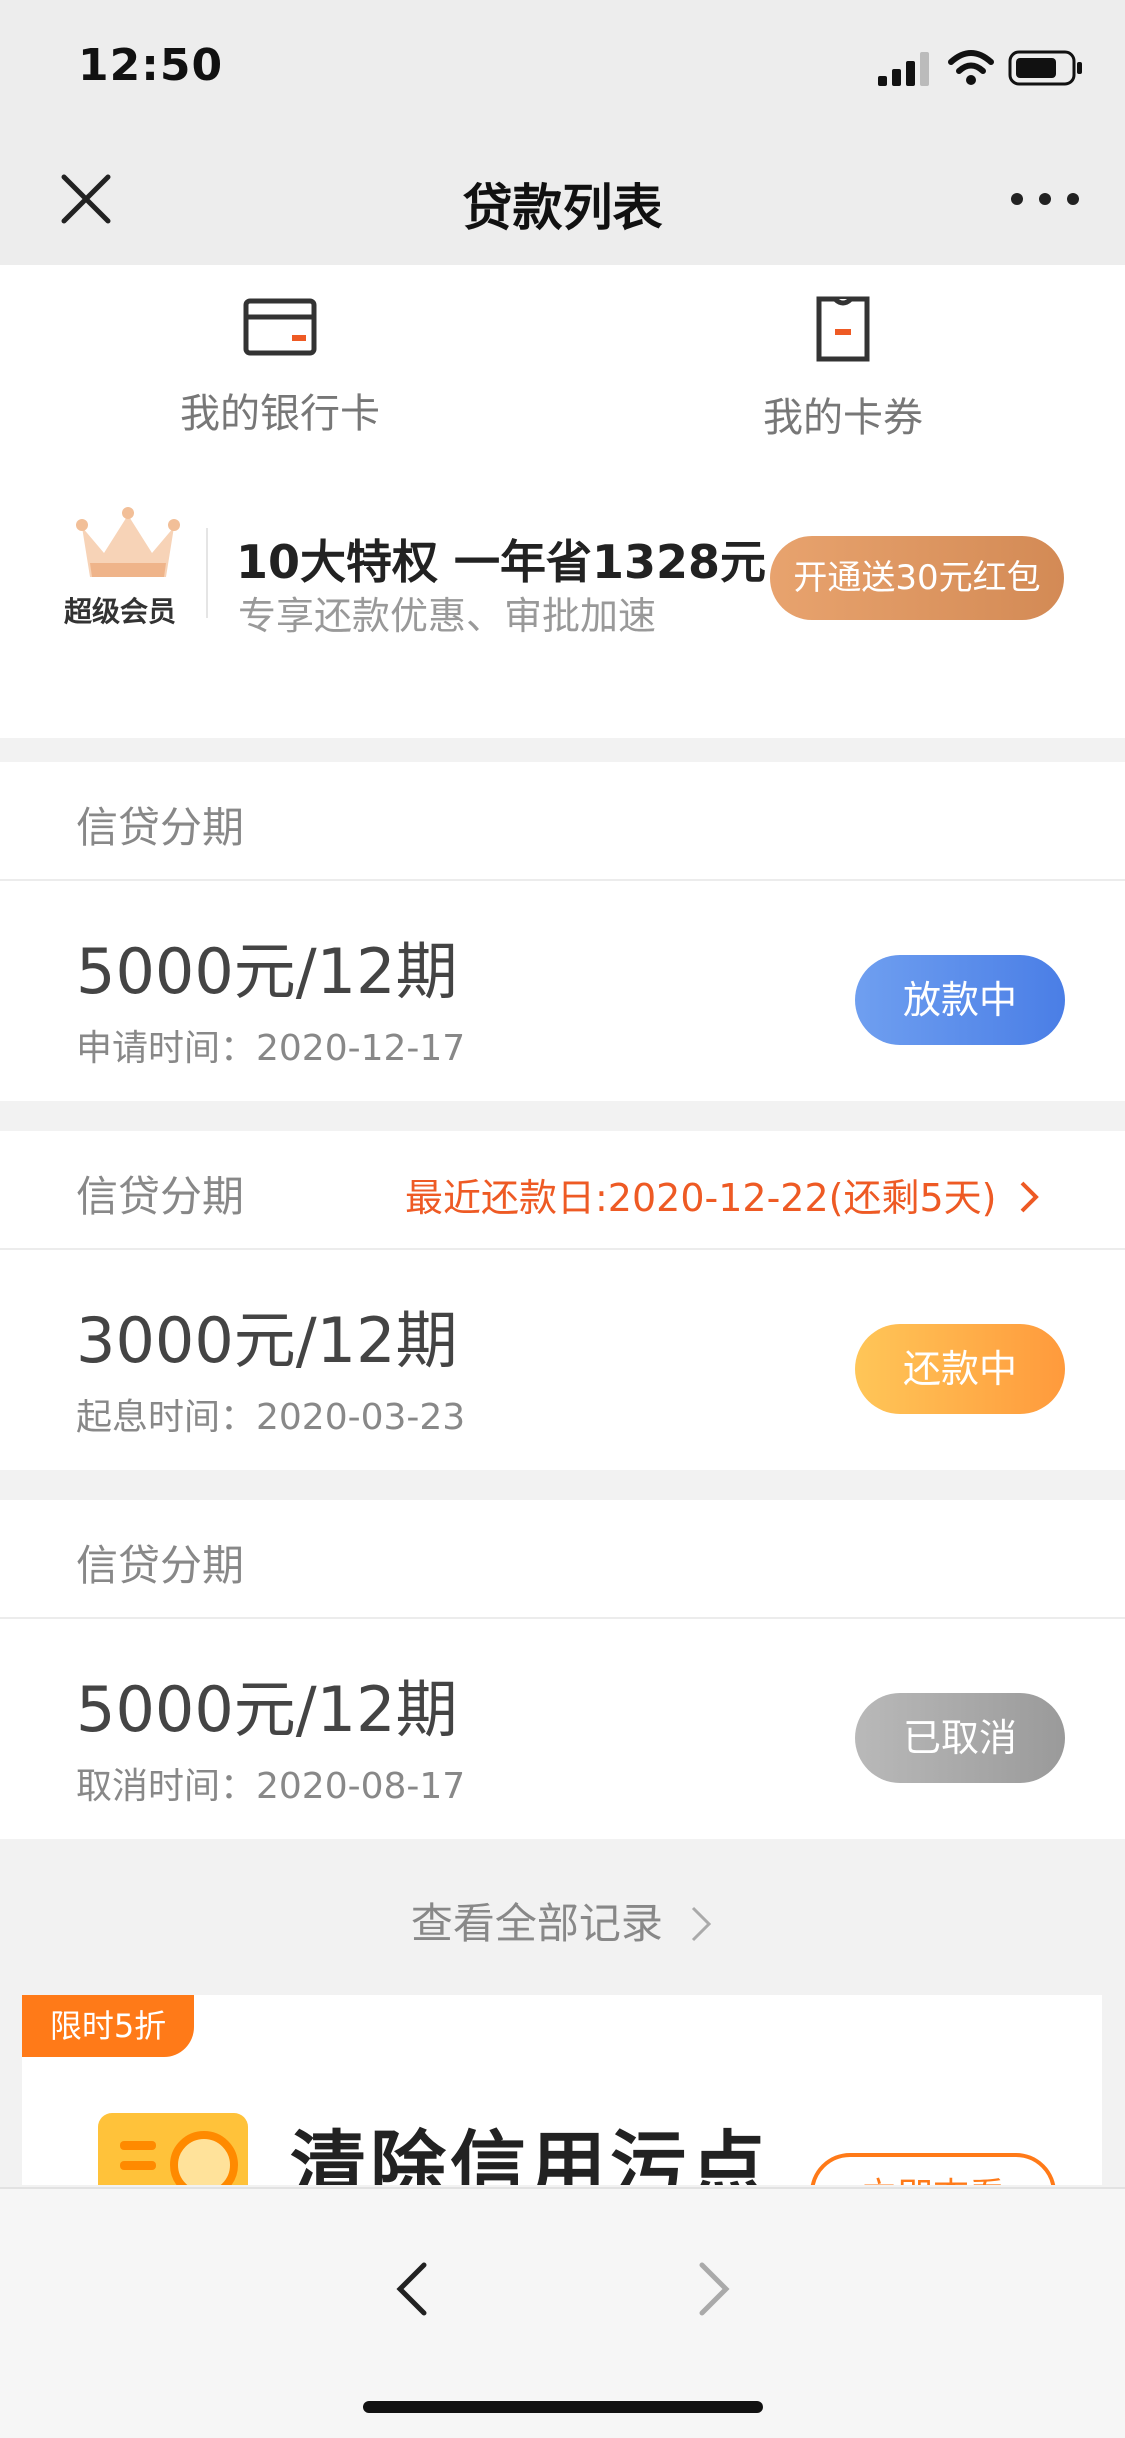  I want to click on due-date-text: 最近还款日:2020-12-22(还剩5天), so click(701, 1198).